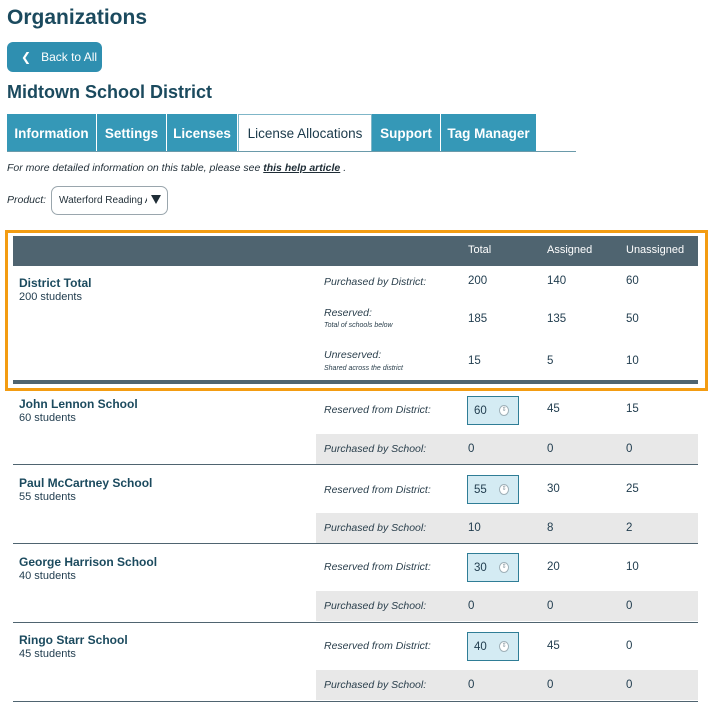  I want to click on cell-total: 200, so click(478, 281).